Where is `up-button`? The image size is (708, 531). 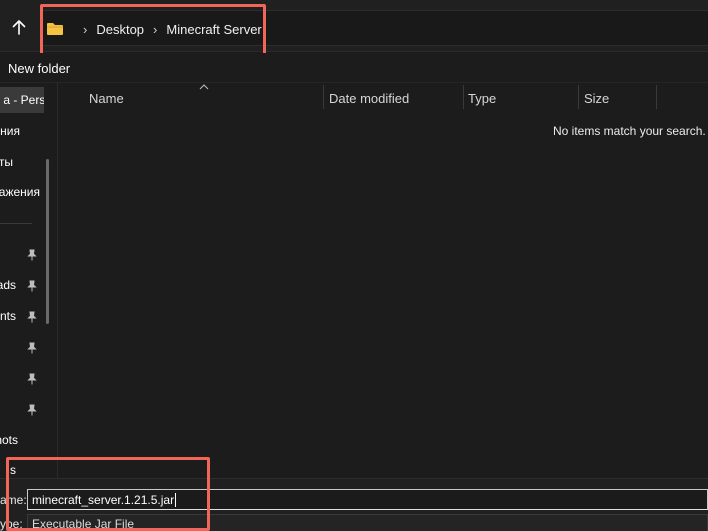
up-button is located at coordinates (19, 27).